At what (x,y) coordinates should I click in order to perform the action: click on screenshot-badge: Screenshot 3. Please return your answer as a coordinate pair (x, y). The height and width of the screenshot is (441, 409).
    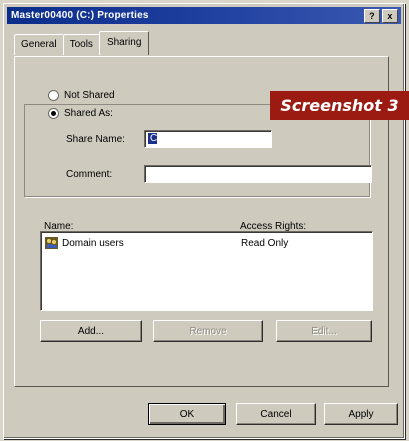
    Looking at the image, I should click on (339, 105).